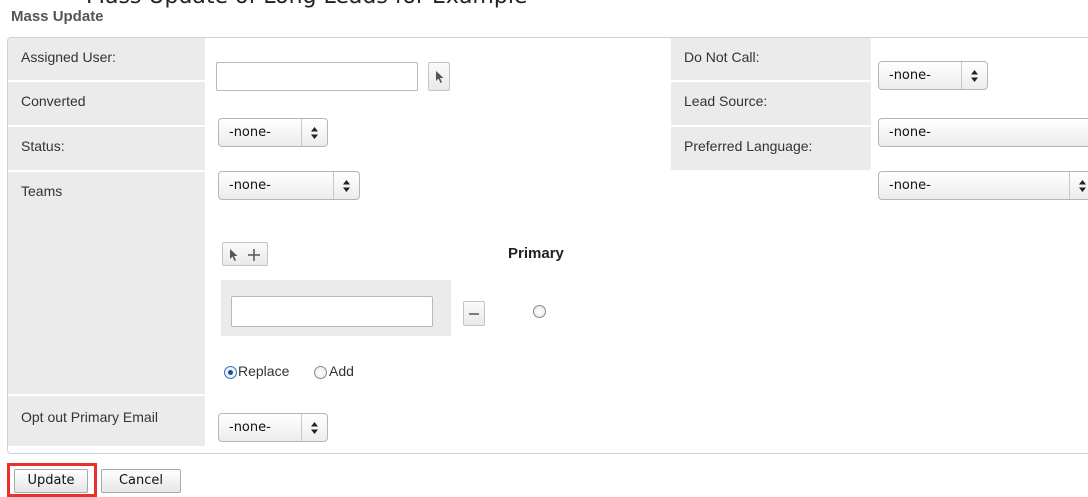  I want to click on opt-out-selected: -none-, so click(250, 427).